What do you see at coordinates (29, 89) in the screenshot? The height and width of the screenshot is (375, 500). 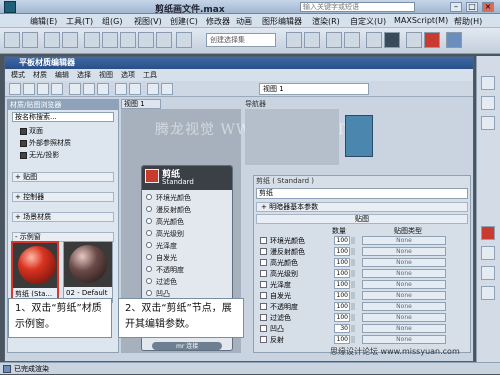 I see `put-to-scene-icon` at bounding box center [29, 89].